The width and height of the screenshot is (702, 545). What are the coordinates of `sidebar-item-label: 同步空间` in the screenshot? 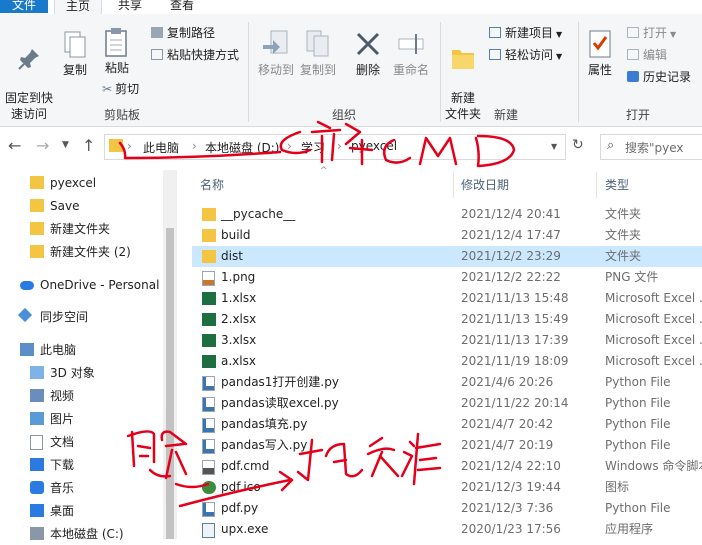 It's located at (64, 317).